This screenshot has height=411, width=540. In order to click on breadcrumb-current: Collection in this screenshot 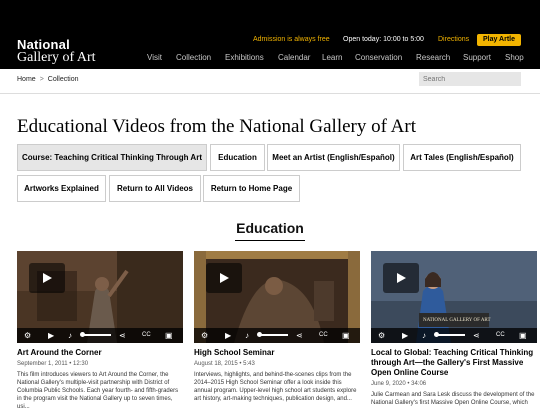, I will do `click(63, 79)`.